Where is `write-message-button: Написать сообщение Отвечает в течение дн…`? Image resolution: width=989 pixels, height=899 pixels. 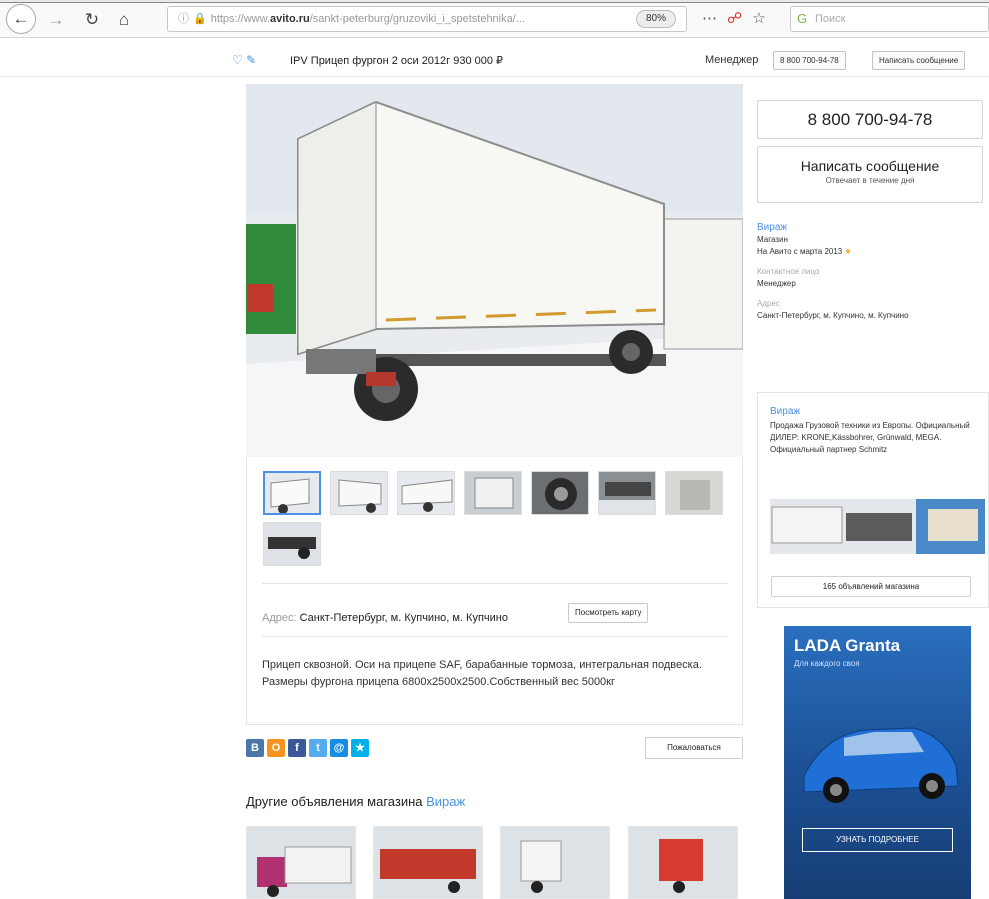
write-message-button: Написать сообщение Отвечает в течение дн… is located at coordinates (870, 174).